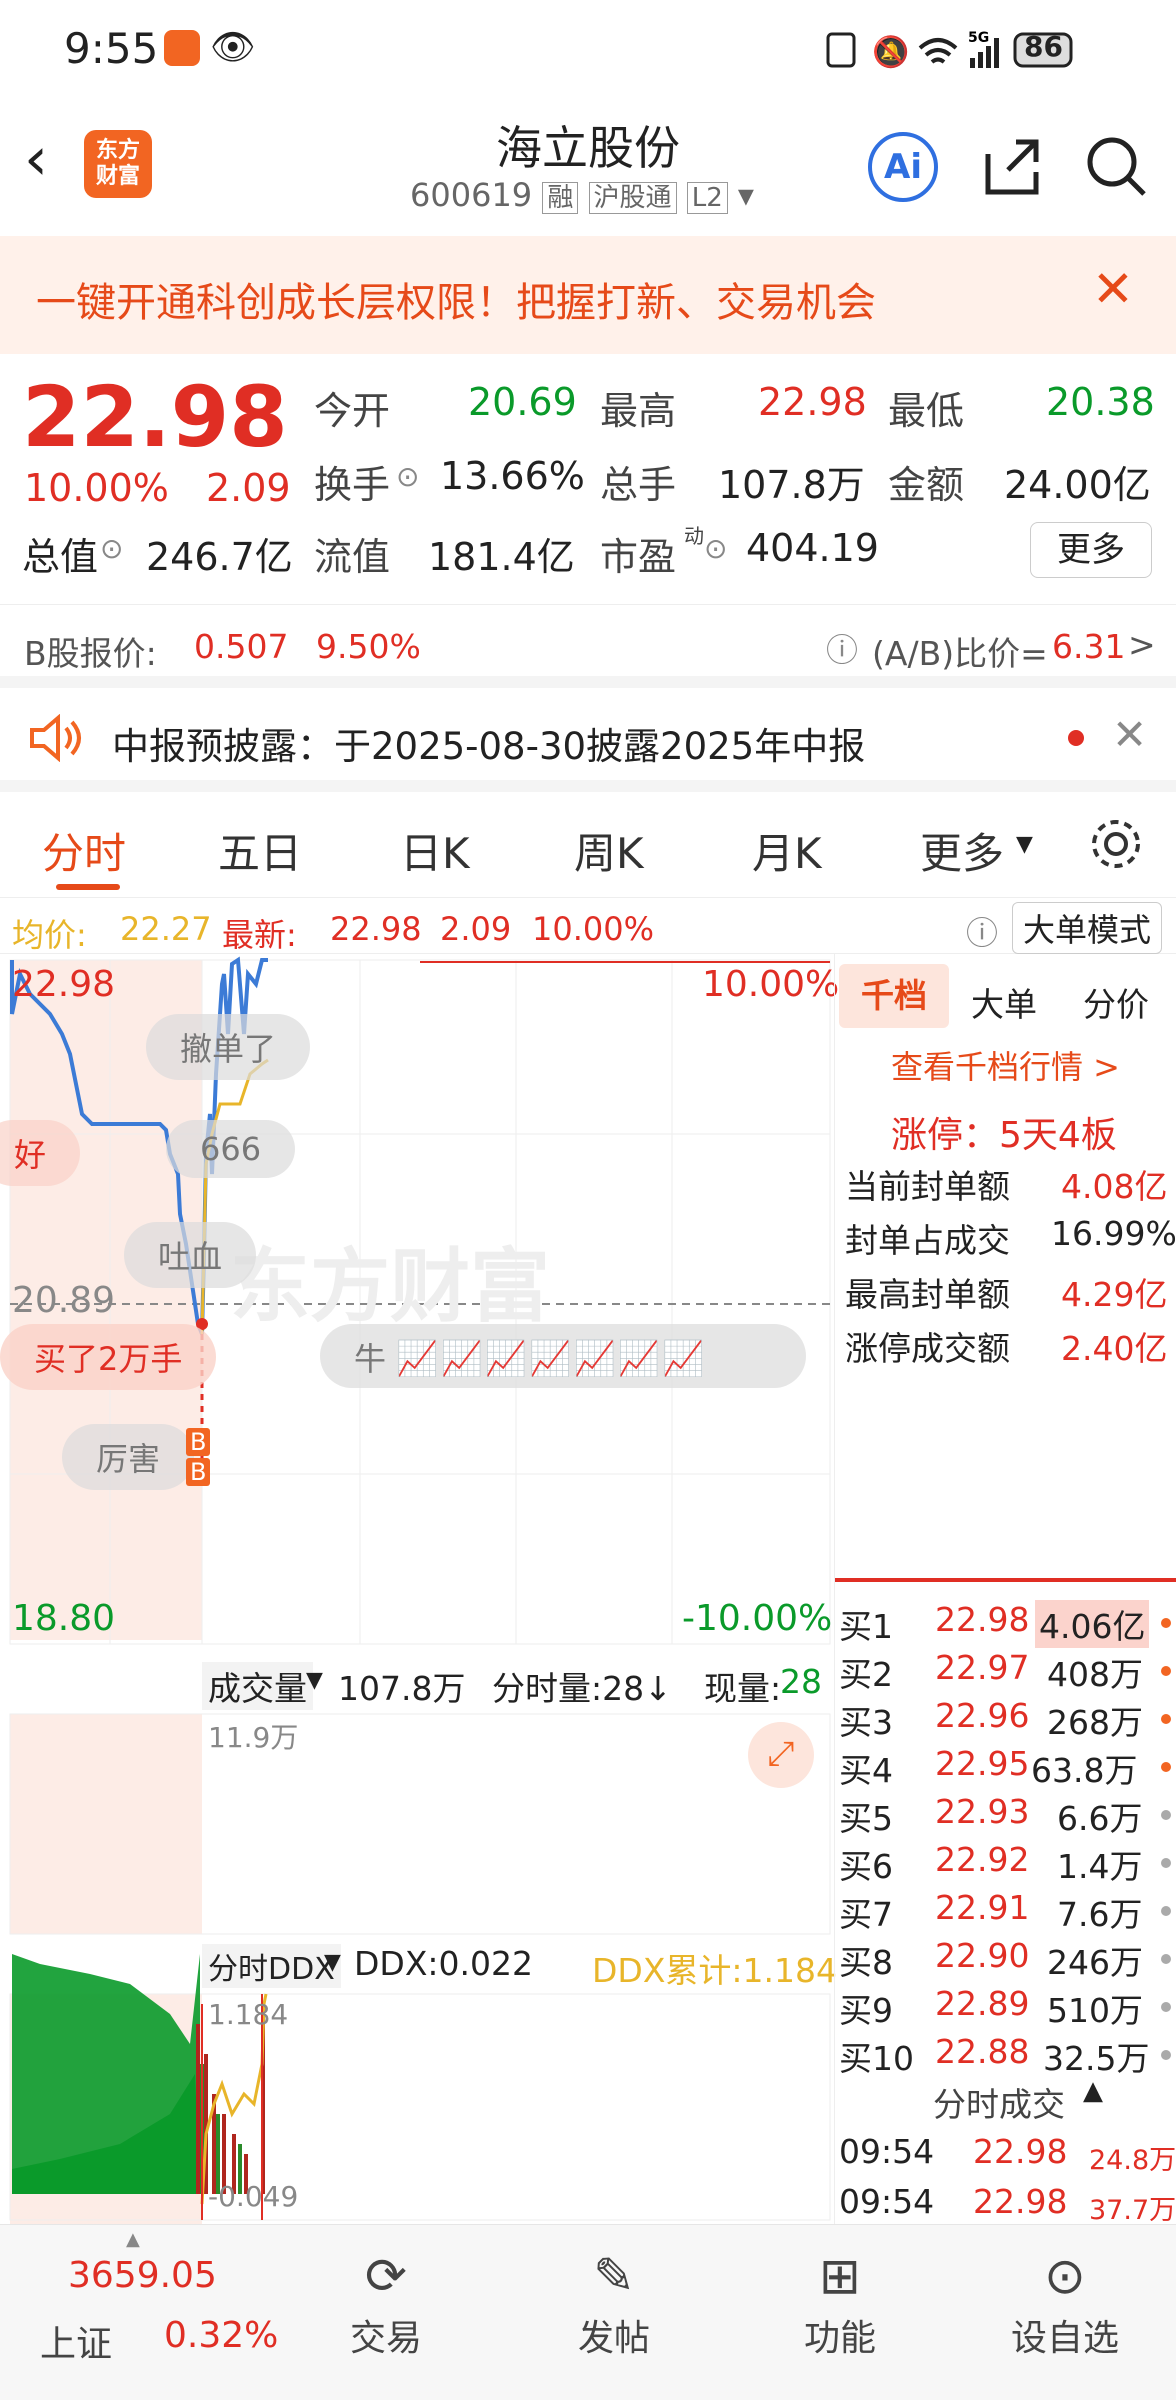 This screenshot has height=2400, width=1176. What do you see at coordinates (133, 2239) in the screenshot?
I see `chevron-up-icon: ▲` at bounding box center [133, 2239].